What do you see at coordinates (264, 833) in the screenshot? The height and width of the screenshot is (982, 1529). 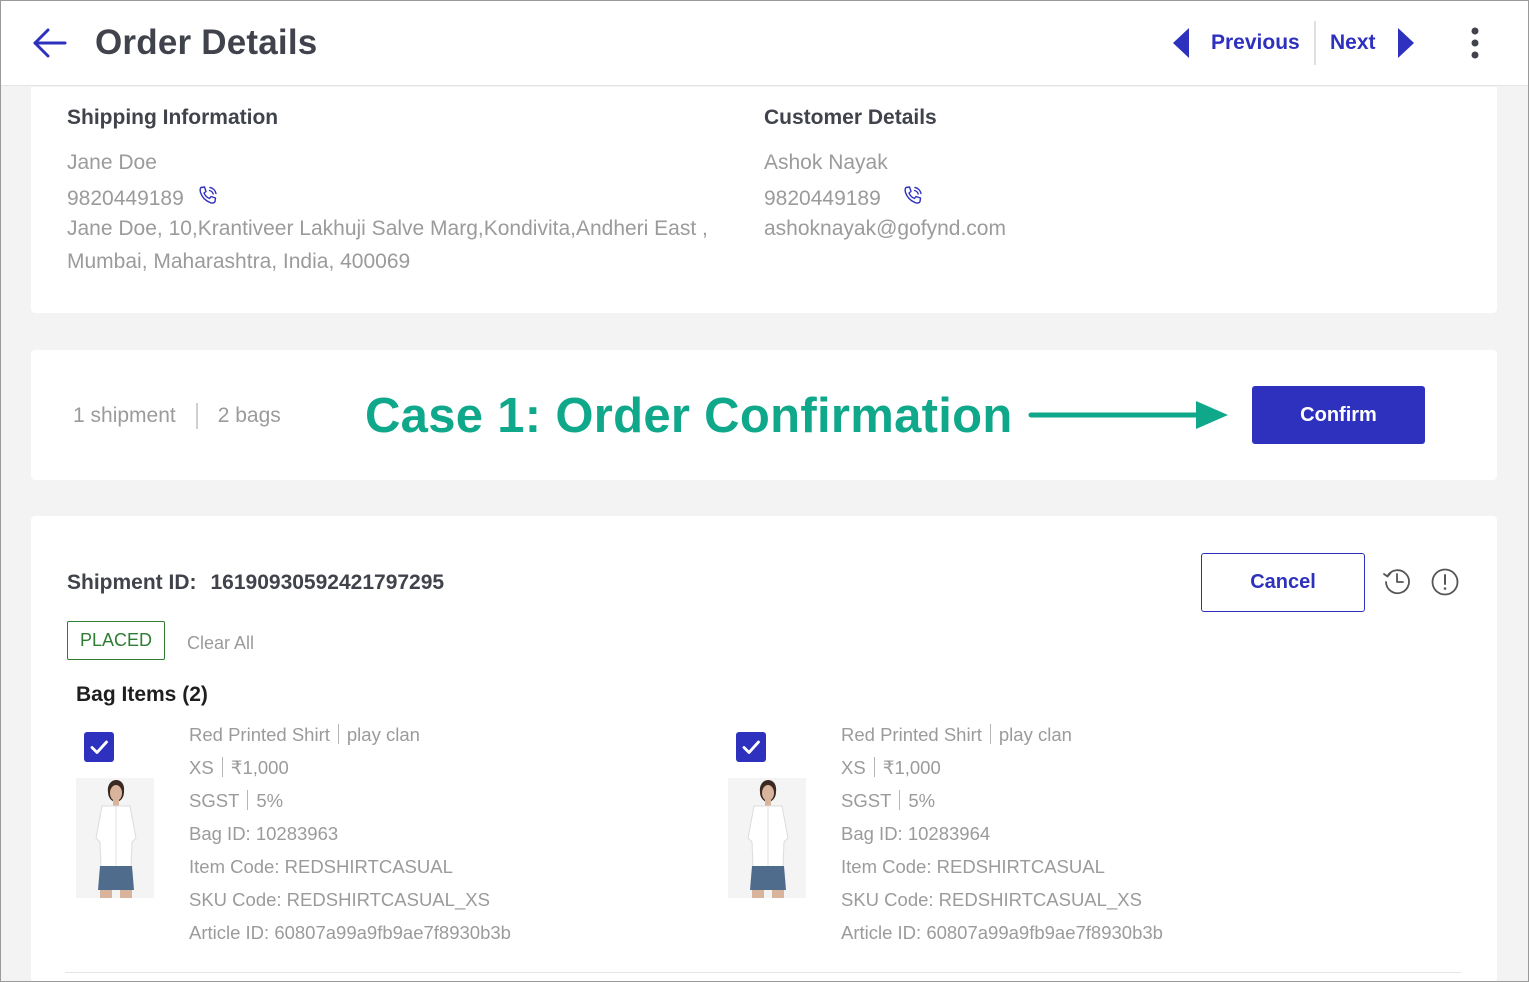 I see `bag-id: Bag ID: 10283963` at bounding box center [264, 833].